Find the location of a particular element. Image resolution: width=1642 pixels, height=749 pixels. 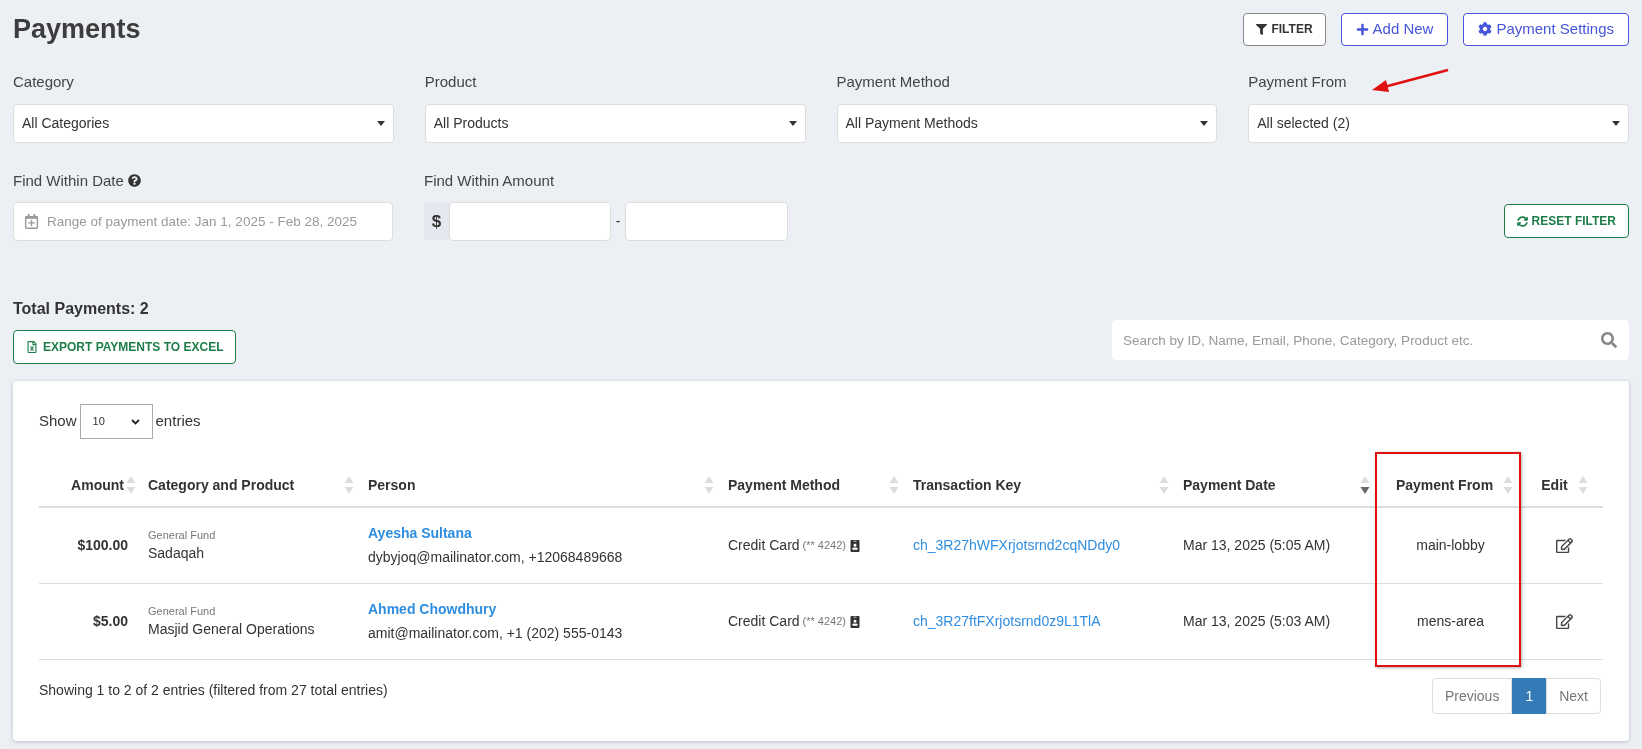

filter-icon is located at coordinates (1262, 29).